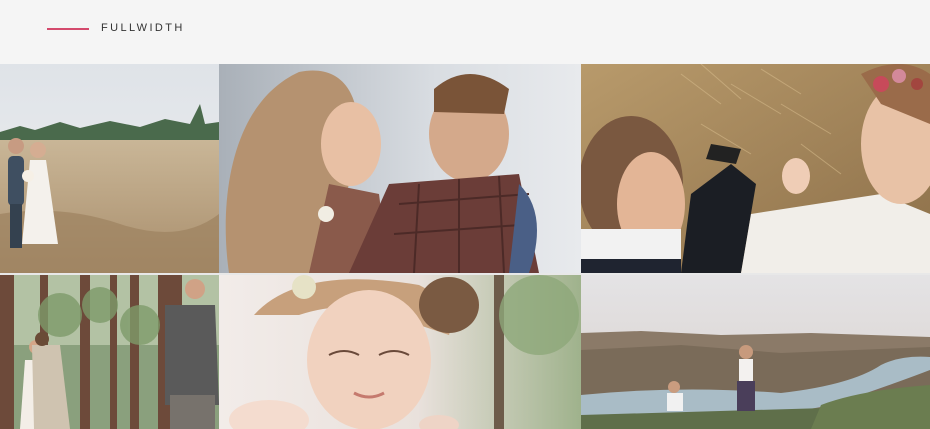 The width and height of the screenshot is (930, 429). I want to click on page-header: FULLWIDTH, so click(465, 32).